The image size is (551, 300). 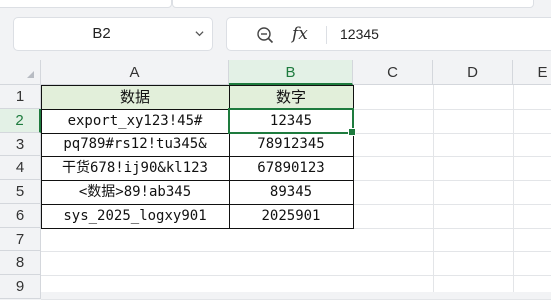 I want to click on row-header-6: 6, so click(x=20, y=216).